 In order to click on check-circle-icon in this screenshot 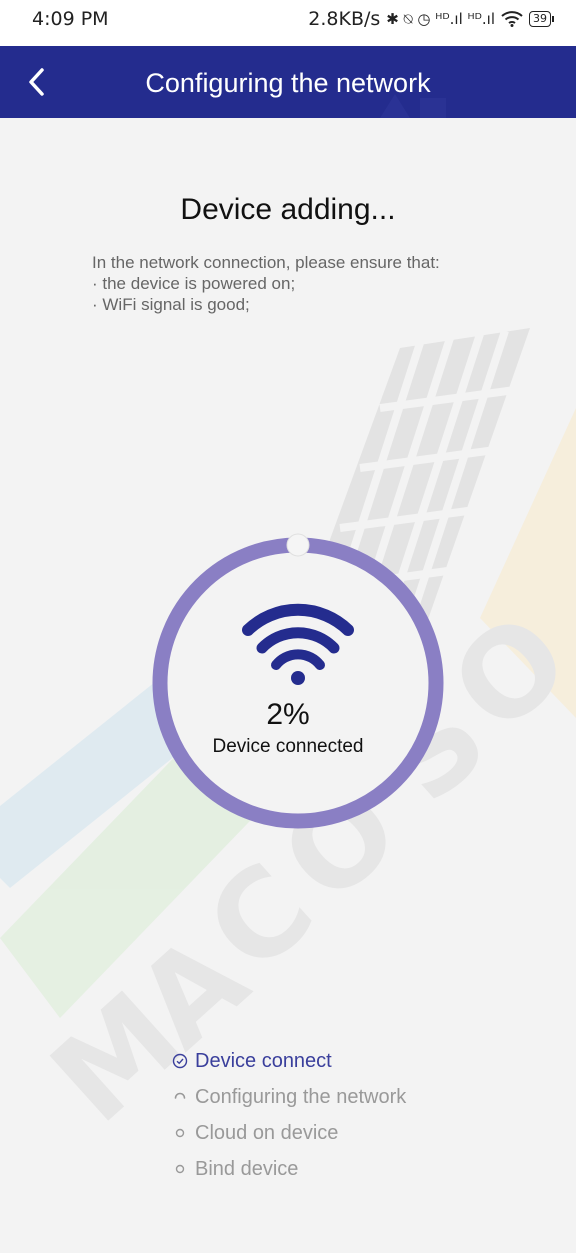, I will do `click(180, 1061)`.